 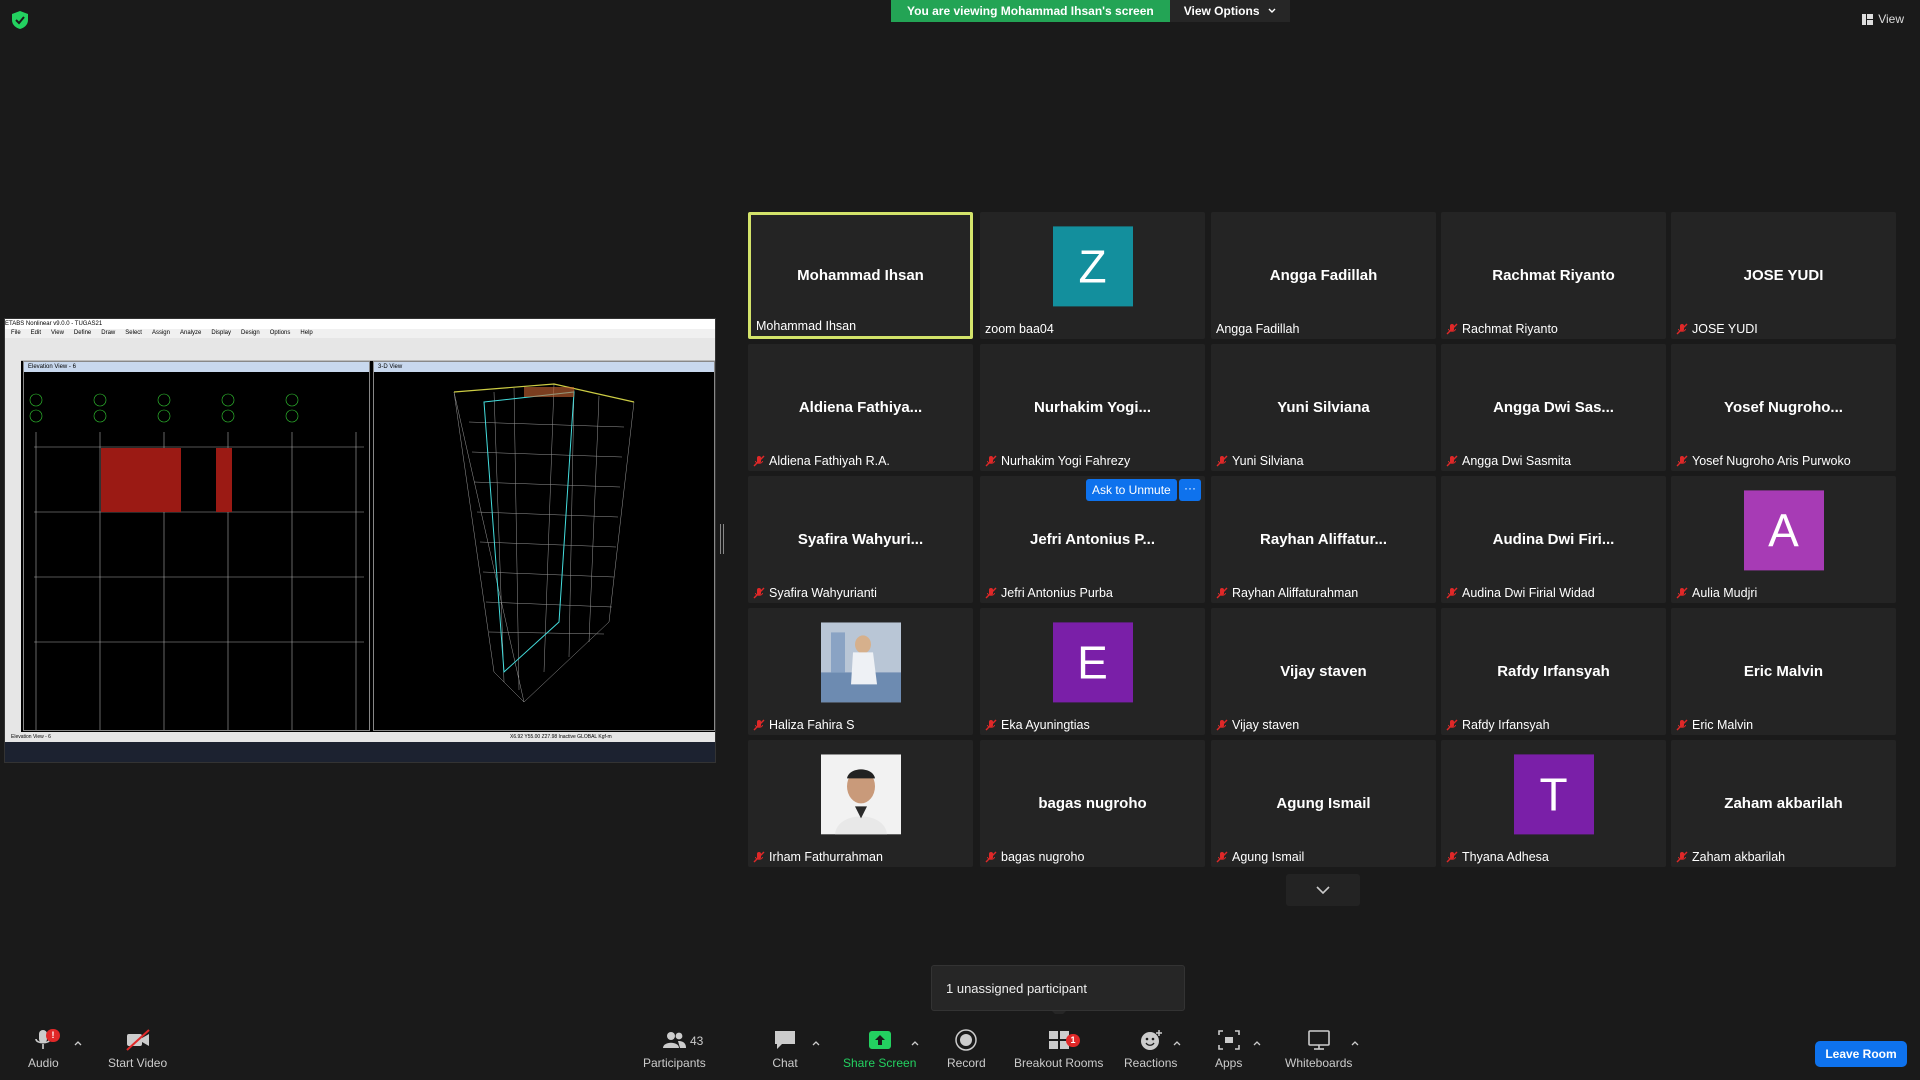 What do you see at coordinates (1092, 803) in the screenshot?
I see `participant-tile: bagas nugroho bagas nugroho` at bounding box center [1092, 803].